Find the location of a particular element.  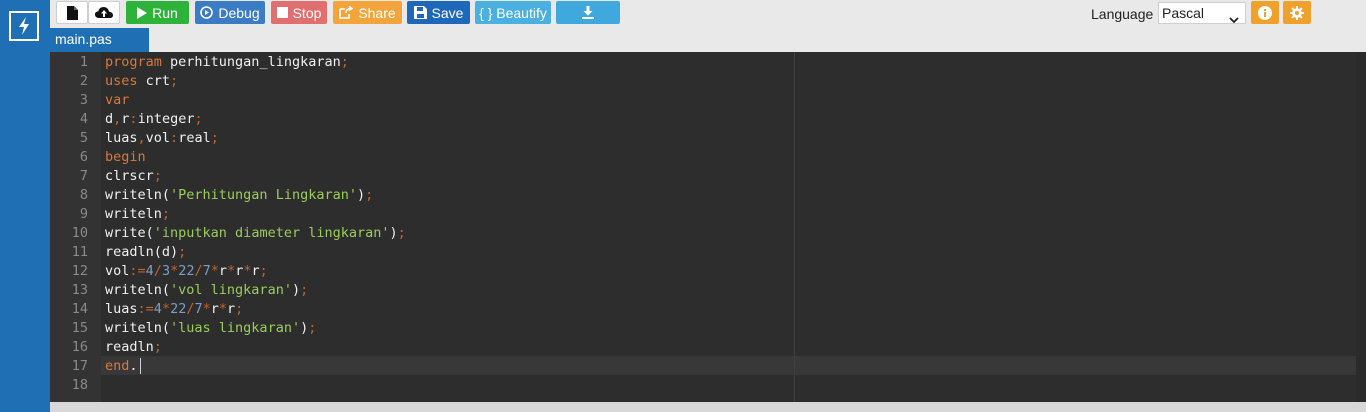

code-line: d,r:integer; is located at coordinates (154, 119).